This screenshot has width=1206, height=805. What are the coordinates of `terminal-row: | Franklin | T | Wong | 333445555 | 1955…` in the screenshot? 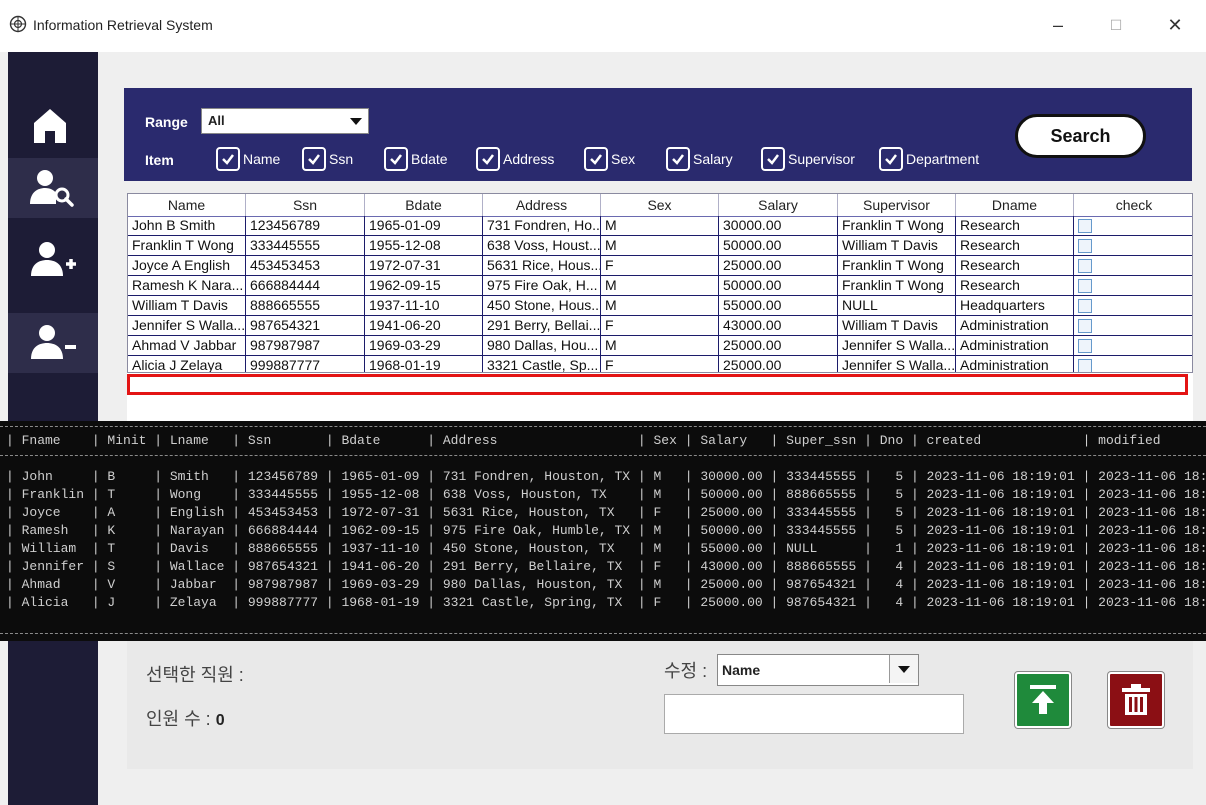 It's located at (606, 494).